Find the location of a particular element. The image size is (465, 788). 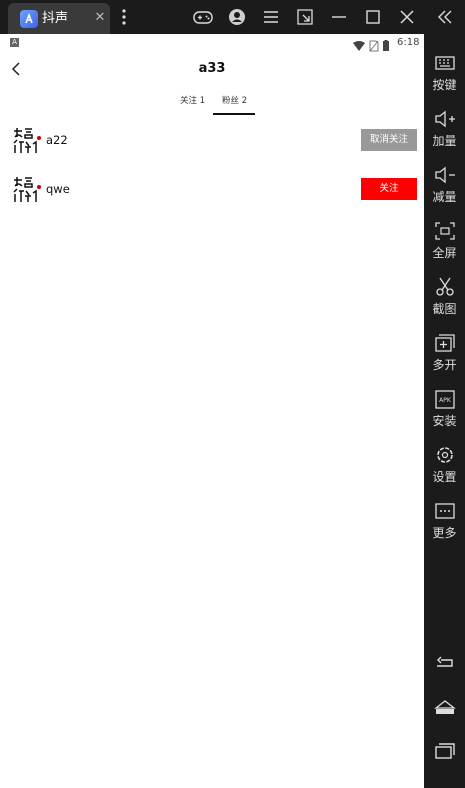

apk-icon: APK is located at coordinates (445, 399).